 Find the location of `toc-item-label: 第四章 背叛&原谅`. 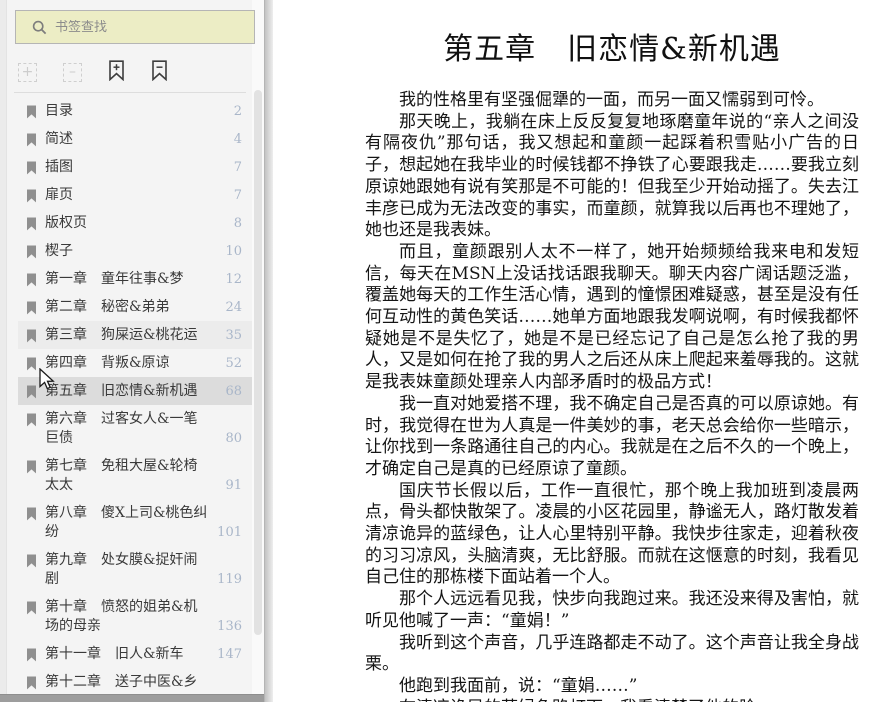

toc-item-label: 第四章 背叛&原谅 is located at coordinates (107, 363).